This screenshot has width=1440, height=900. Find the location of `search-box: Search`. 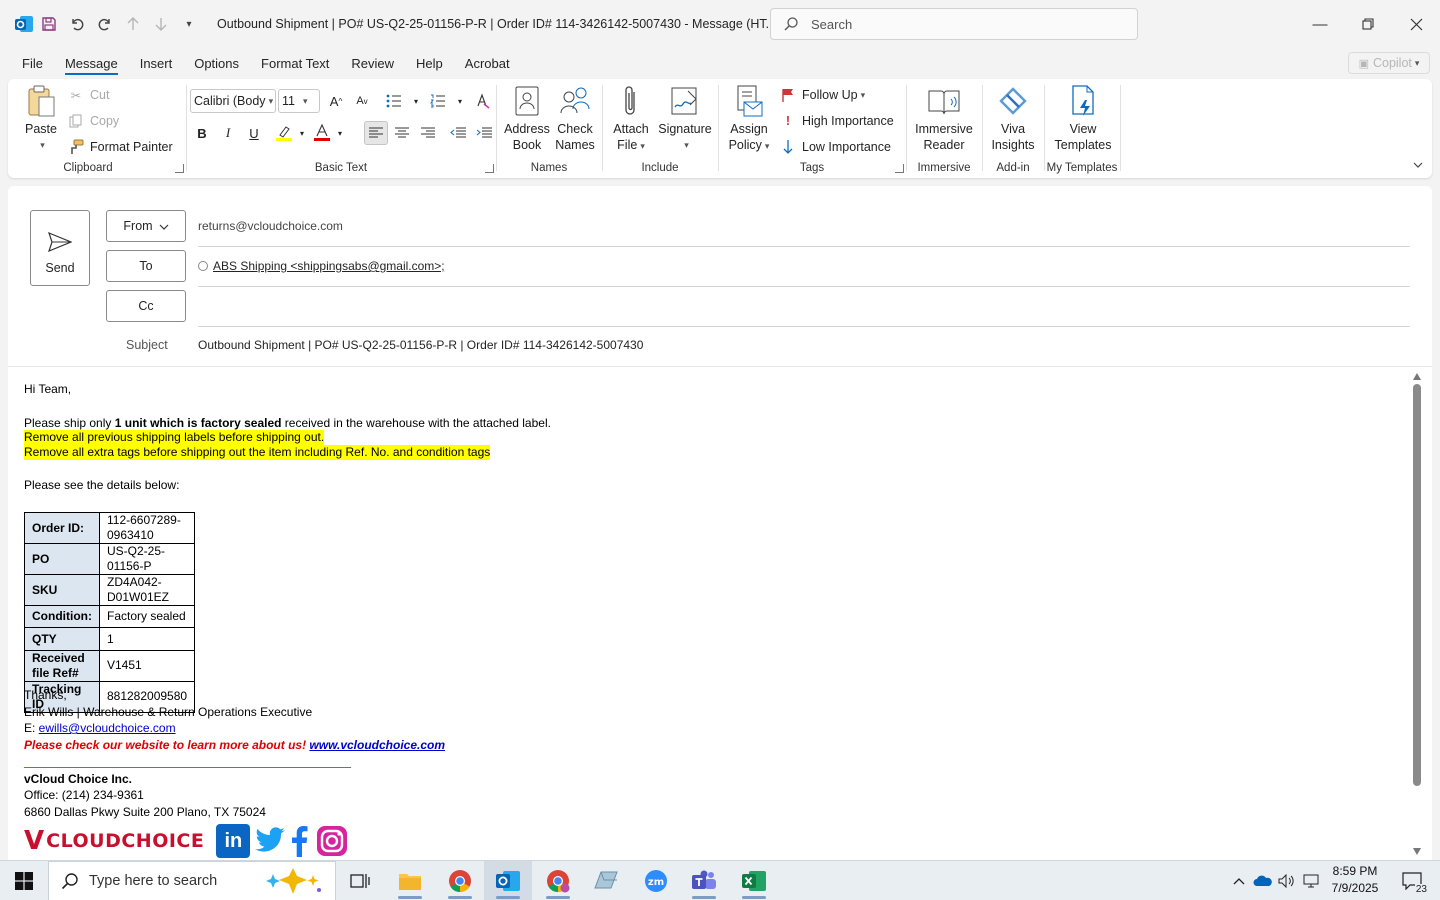

search-box: Search is located at coordinates (954, 24).